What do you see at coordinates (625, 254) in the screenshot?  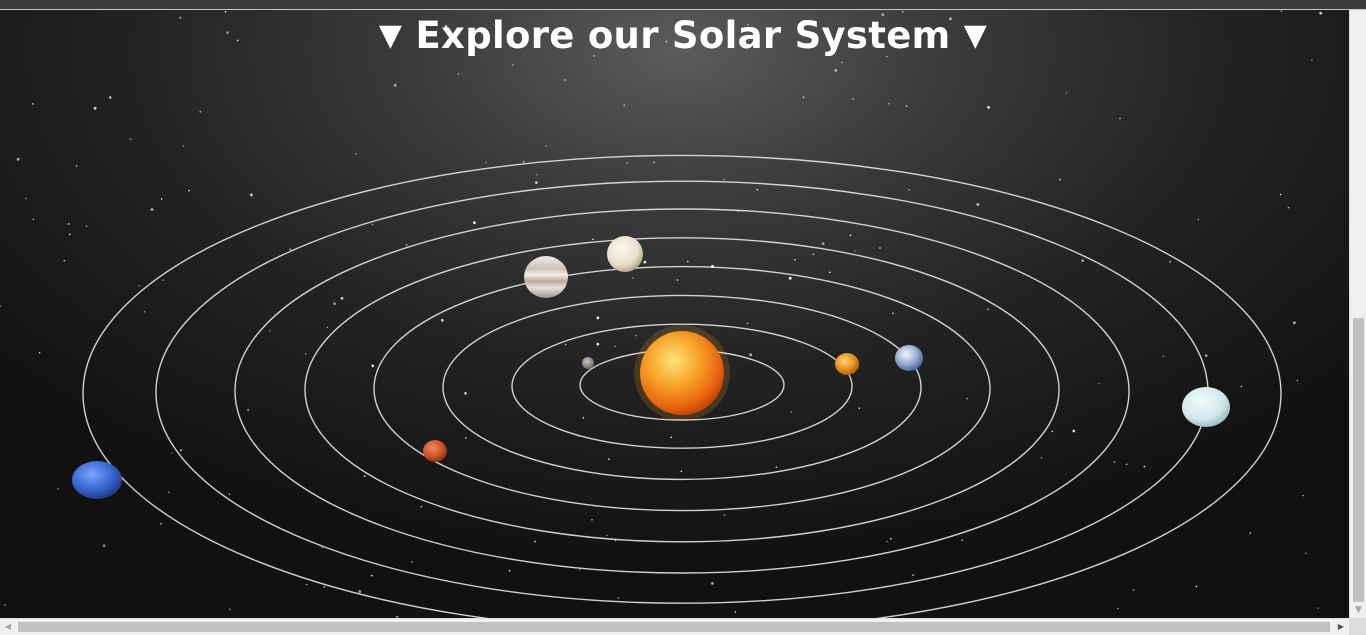 I see `saturn-icon` at bounding box center [625, 254].